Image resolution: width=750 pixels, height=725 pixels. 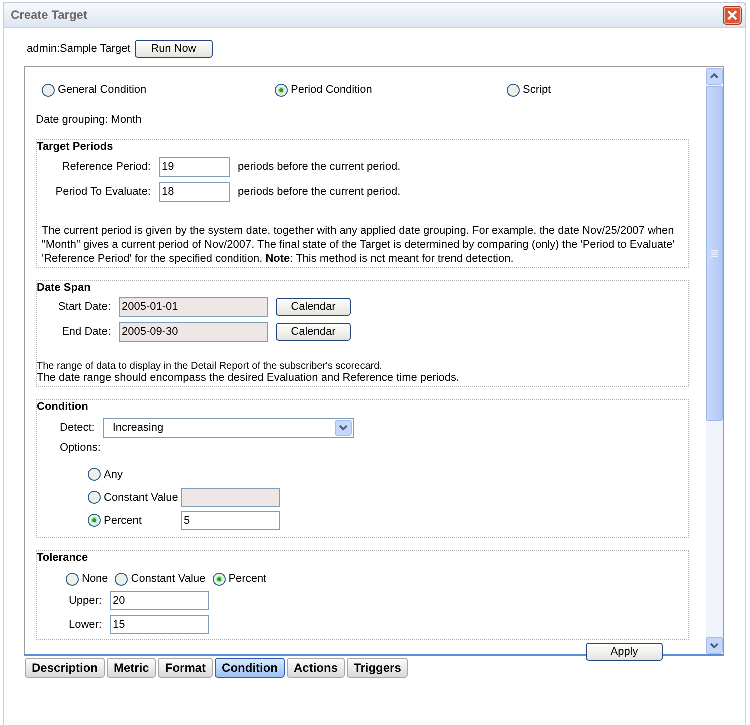 I want to click on radio-option: None, so click(x=87, y=579).